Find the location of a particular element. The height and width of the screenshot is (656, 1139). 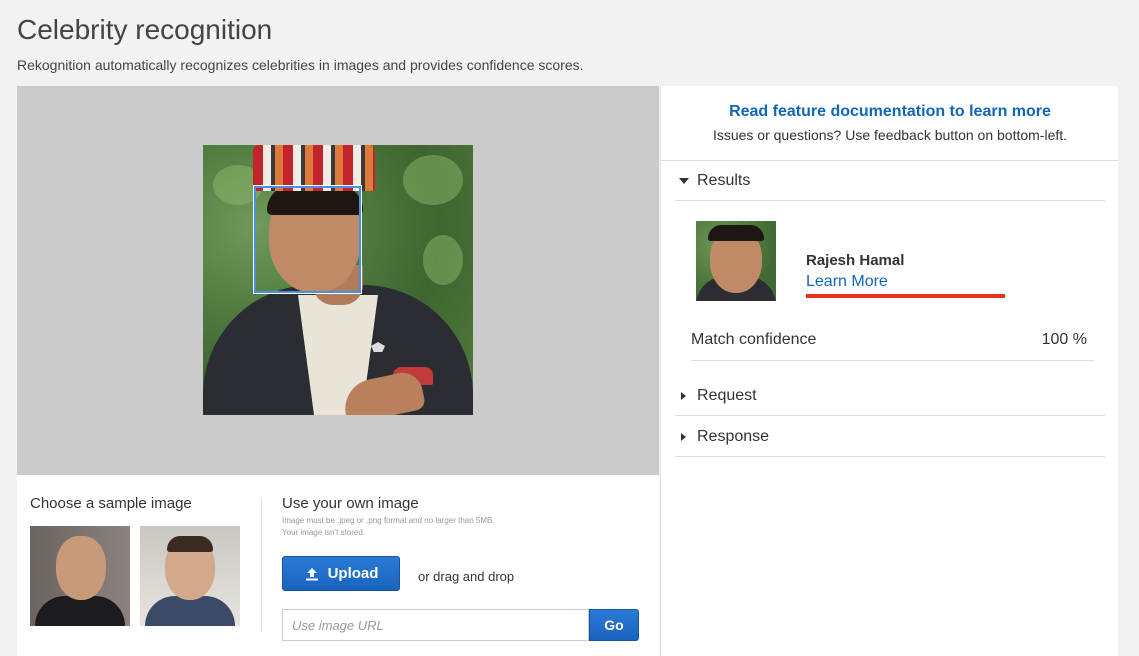

caret-down-icon is located at coordinates (684, 181).